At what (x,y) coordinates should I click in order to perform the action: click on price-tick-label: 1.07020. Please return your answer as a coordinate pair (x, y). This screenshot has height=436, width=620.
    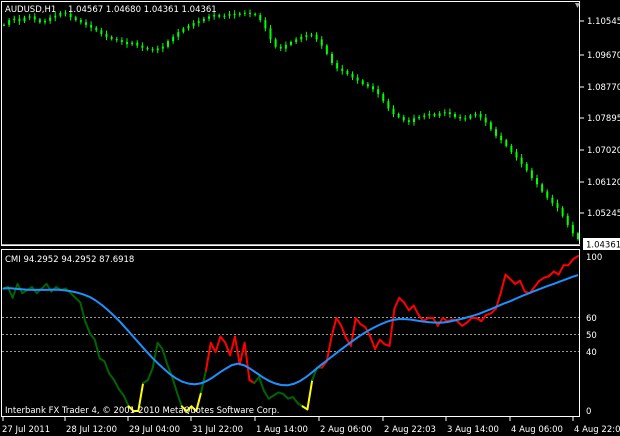
    Looking at the image, I should click on (603, 151).